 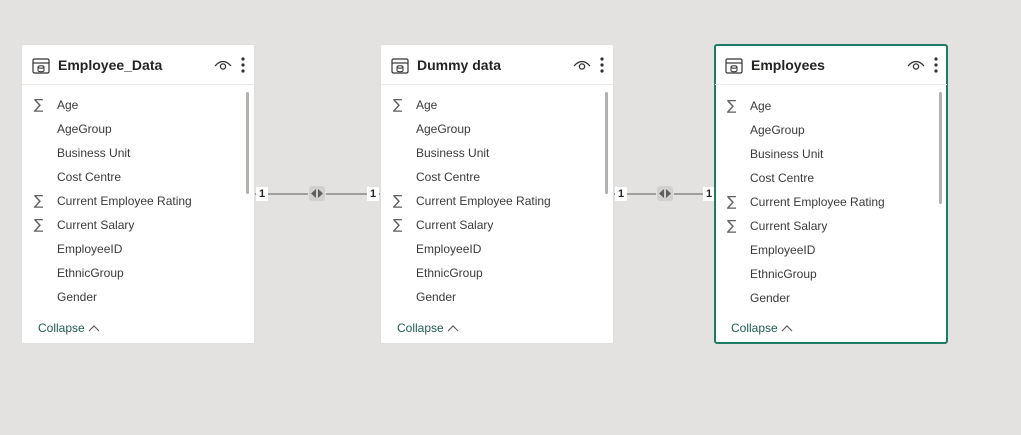 I want to click on table-title: Dummy data, so click(x=459, y=65).